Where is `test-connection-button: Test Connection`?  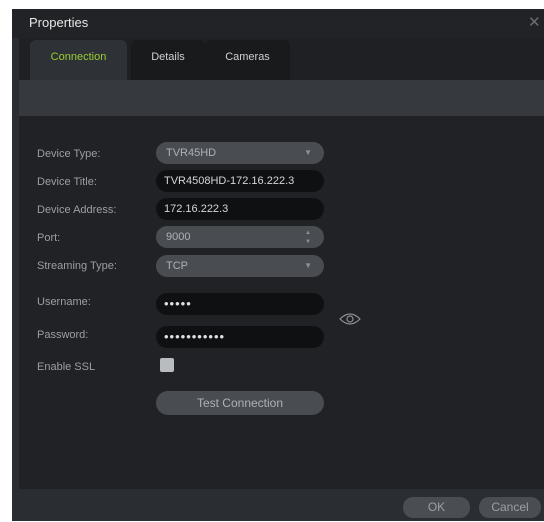
test-connection-button: Test Connection is located at coordinates (240, 403).